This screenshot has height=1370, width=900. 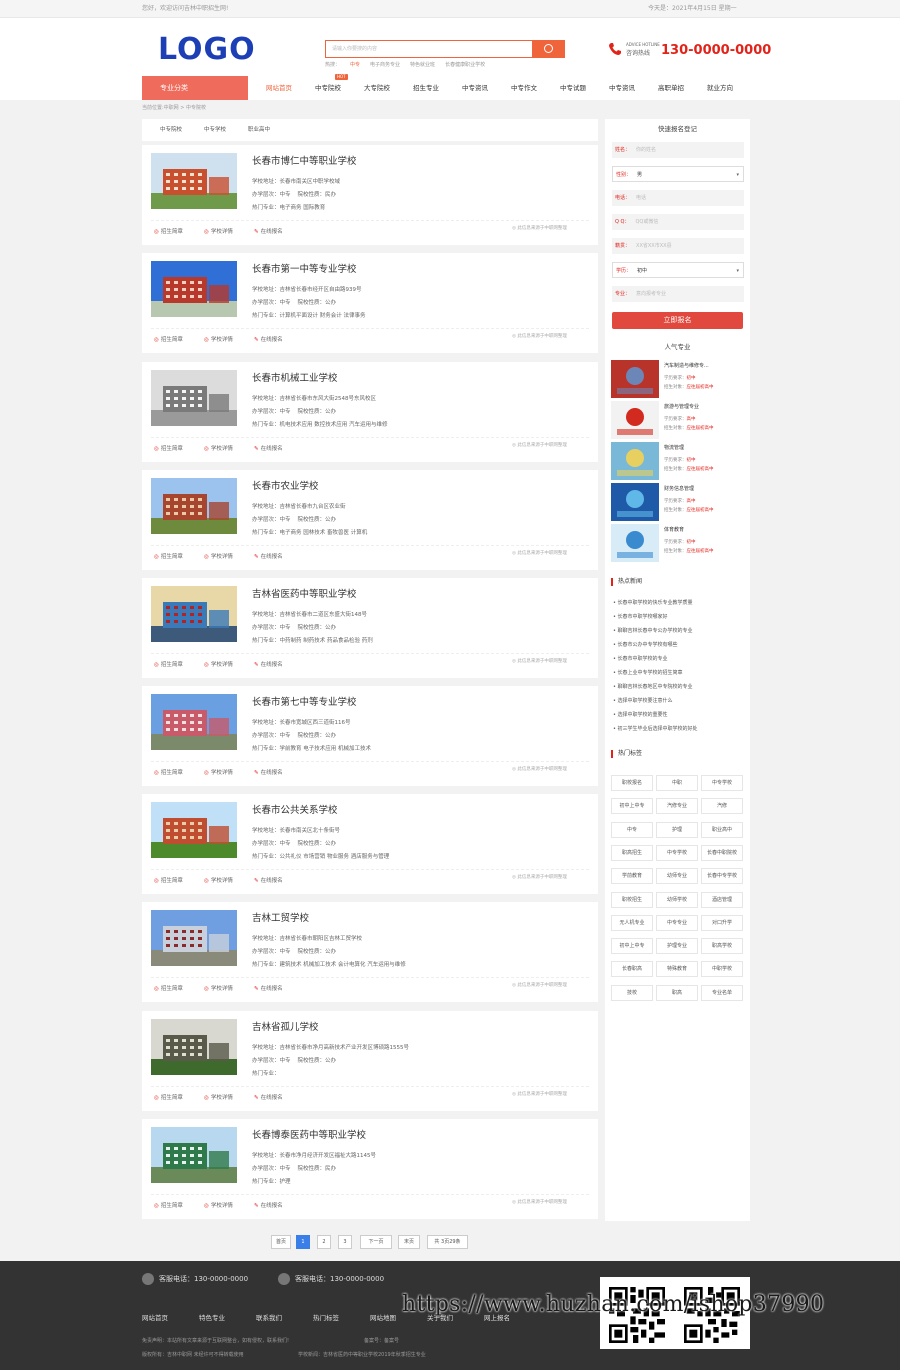 What do you see at coordinates (632, 946) in the screenshot?
I see `tag-link: 初中上中专` at bounding box center [632, 946].